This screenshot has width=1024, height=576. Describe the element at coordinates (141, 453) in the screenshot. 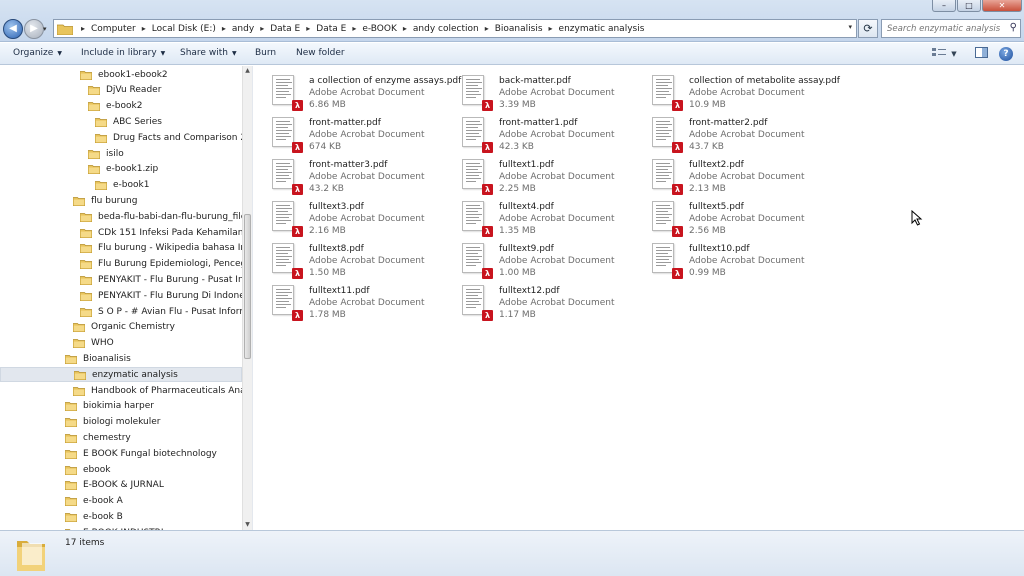

I see `tree-item: E BOOK Fungal biotechnology` at that location.